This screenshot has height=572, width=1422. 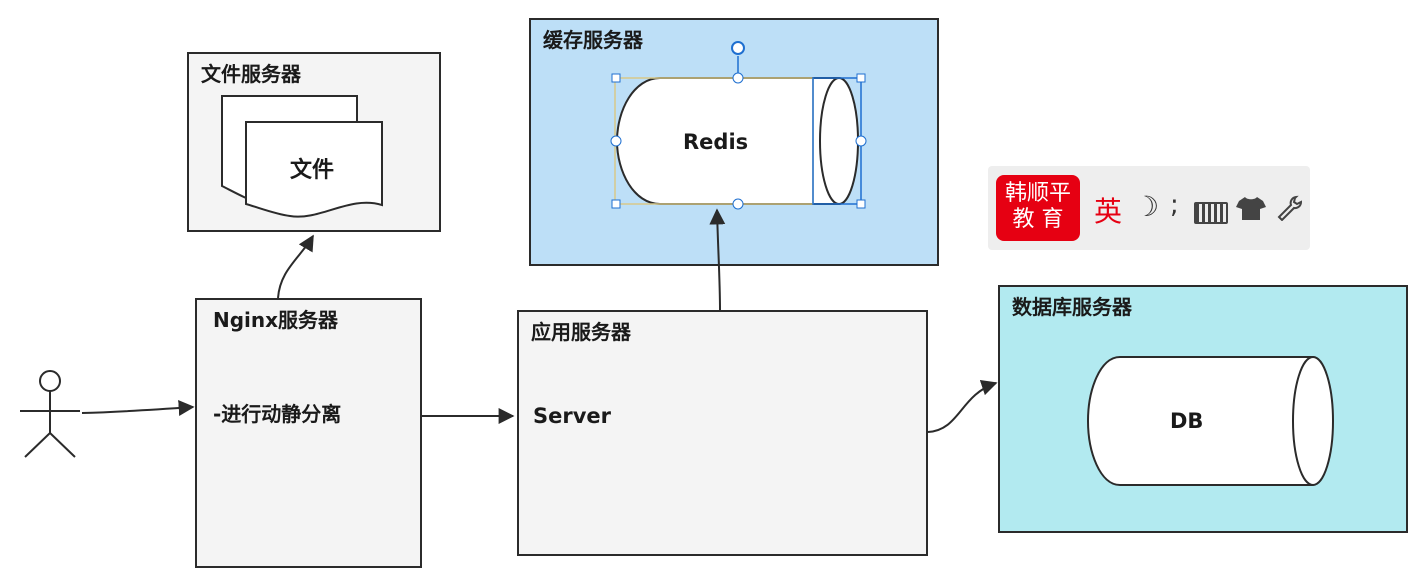 What do you see at coordinates (962, 406) in the screenshot?
I see `arrow-app-to-db` at bounding box center [962, 406].